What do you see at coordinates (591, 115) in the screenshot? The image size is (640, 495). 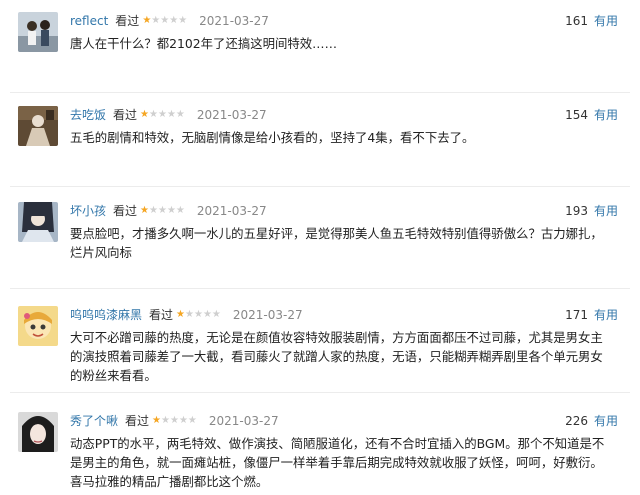 I see `useful-votes: 154 有用` at bounding box center [591, 115].